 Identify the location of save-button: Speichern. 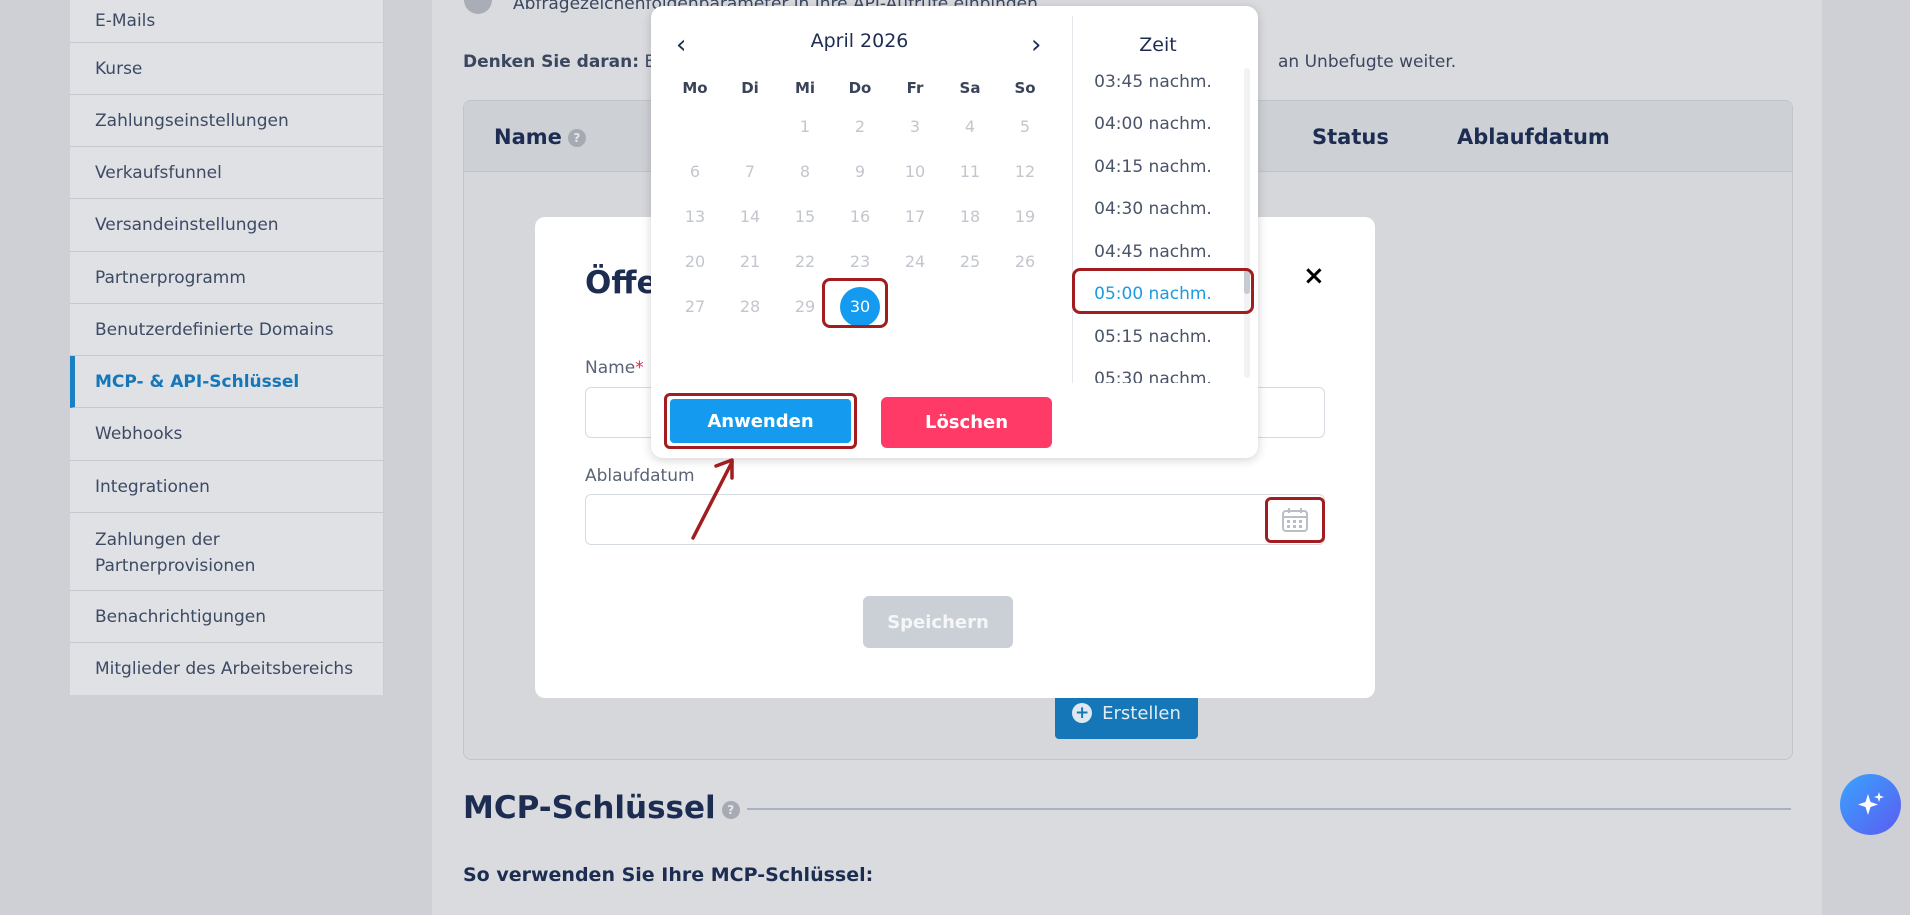
(938, 622).